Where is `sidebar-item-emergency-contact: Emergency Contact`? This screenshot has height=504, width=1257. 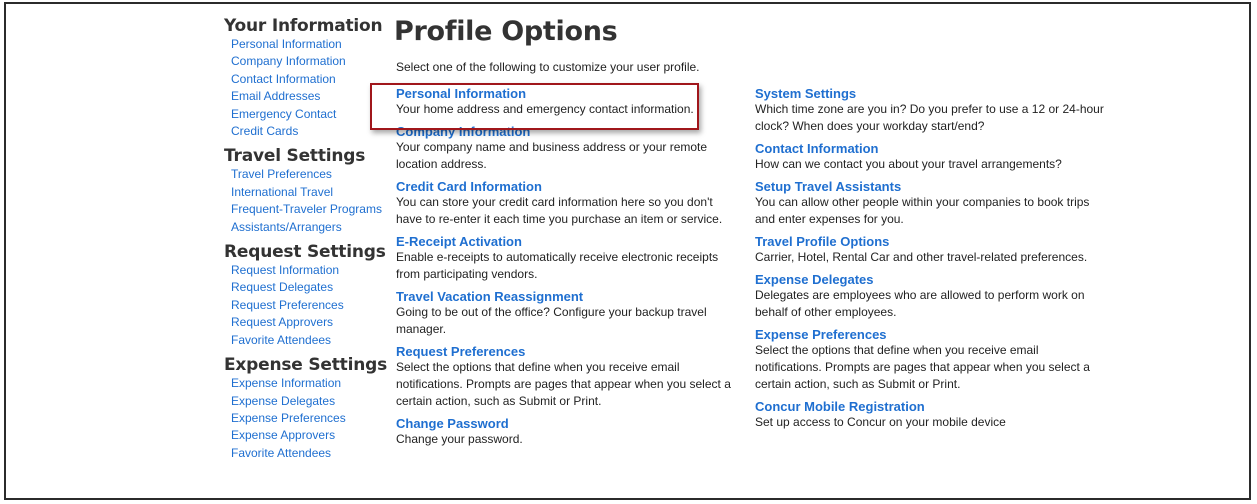 sidebar-item-emergency-contact: Emergency Contact is located at coordinates (307, 114).